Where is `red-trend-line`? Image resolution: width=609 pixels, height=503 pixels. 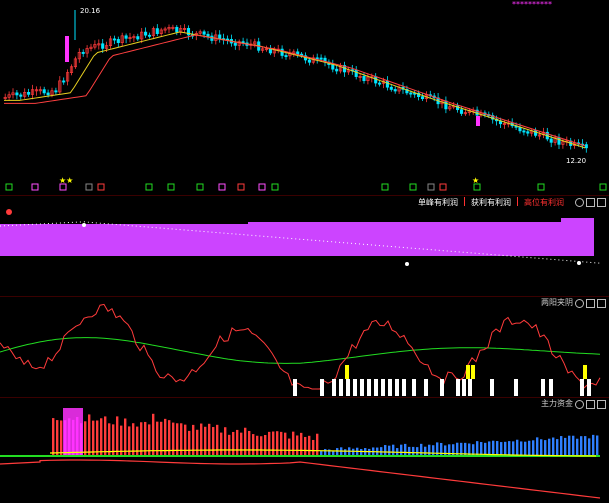 red-trend-line is located at coordinates (300, 479).